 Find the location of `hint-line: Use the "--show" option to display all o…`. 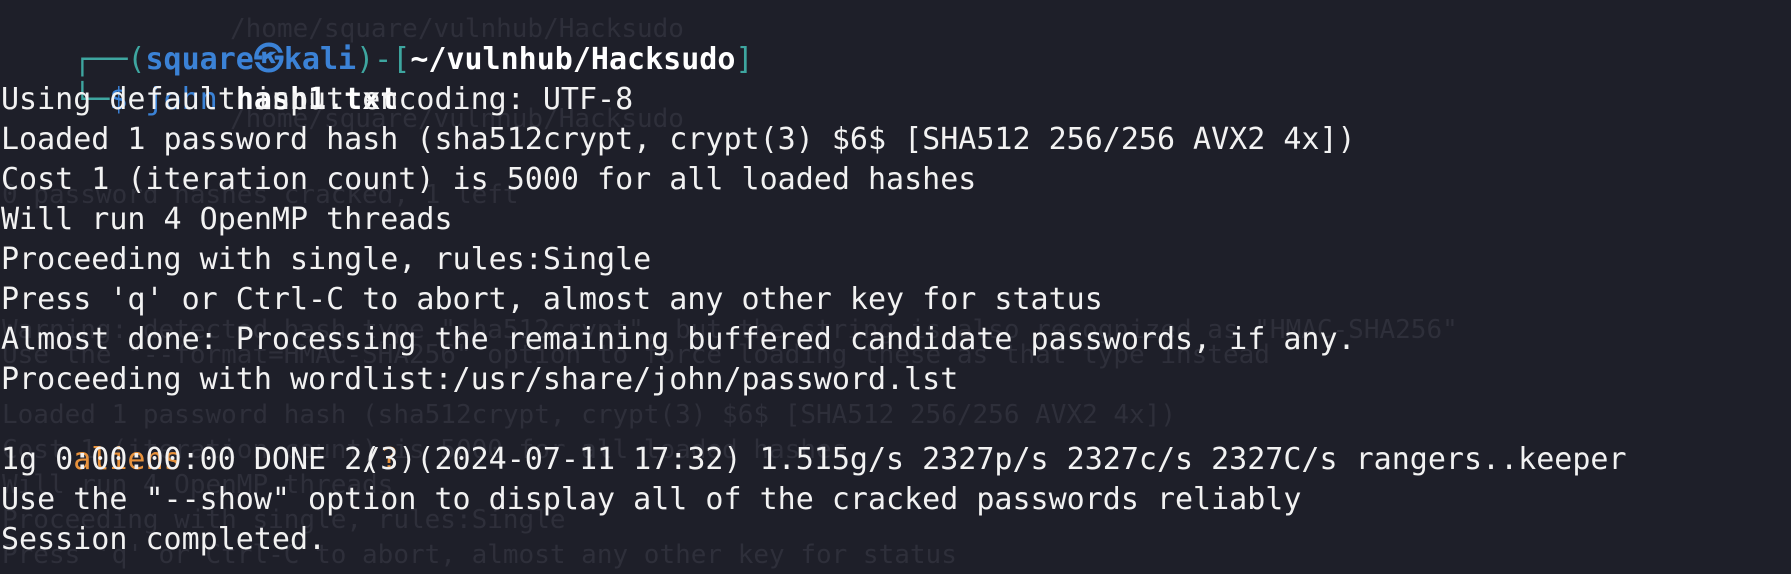

hint-line: Use the "--show" option to display all o… is located at coordinates (651, 499).